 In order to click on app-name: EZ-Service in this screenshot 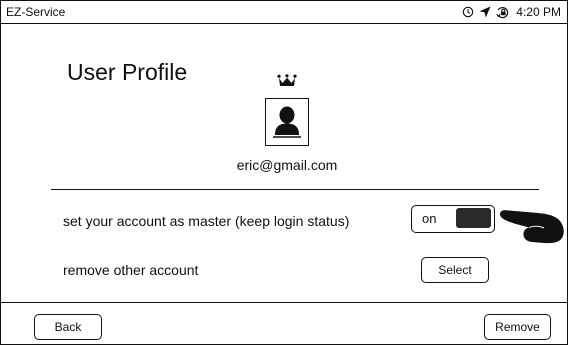, I will do `click(36, 12)`.